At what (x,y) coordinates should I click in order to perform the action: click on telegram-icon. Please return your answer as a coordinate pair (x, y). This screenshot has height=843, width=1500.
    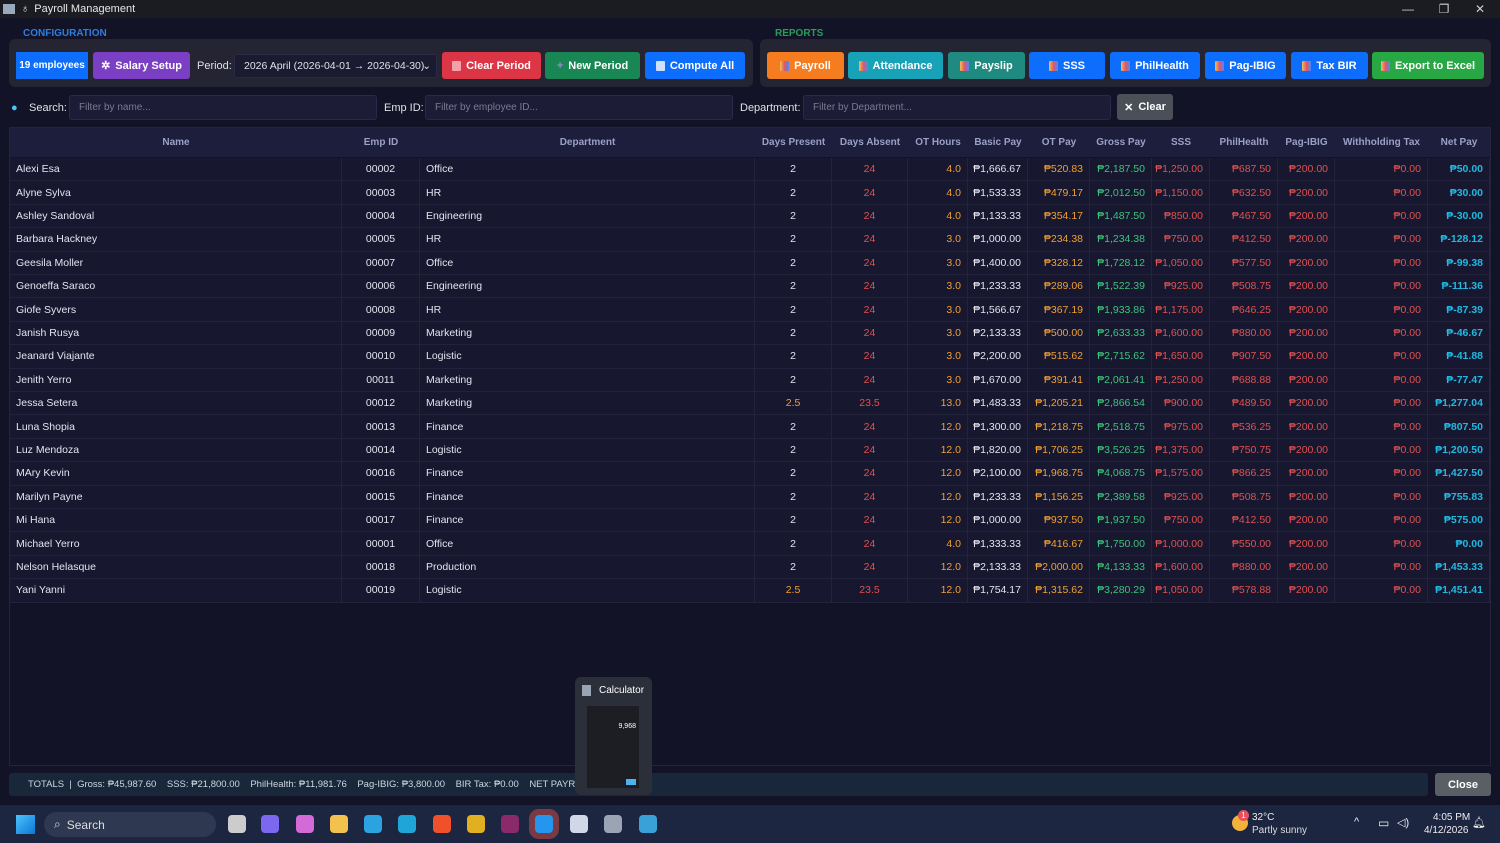
    Looking at the image, I should click on (373, 824).